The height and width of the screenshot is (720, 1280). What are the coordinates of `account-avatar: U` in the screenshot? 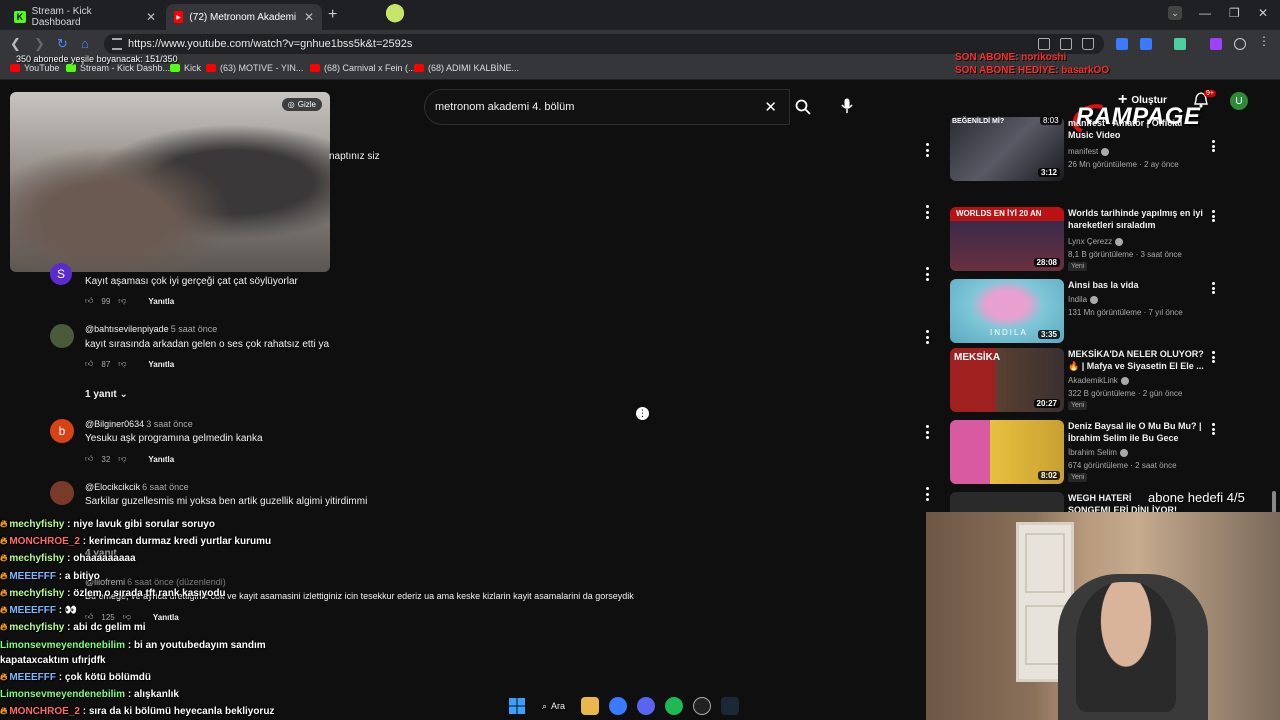 It's located at (1239, 101).